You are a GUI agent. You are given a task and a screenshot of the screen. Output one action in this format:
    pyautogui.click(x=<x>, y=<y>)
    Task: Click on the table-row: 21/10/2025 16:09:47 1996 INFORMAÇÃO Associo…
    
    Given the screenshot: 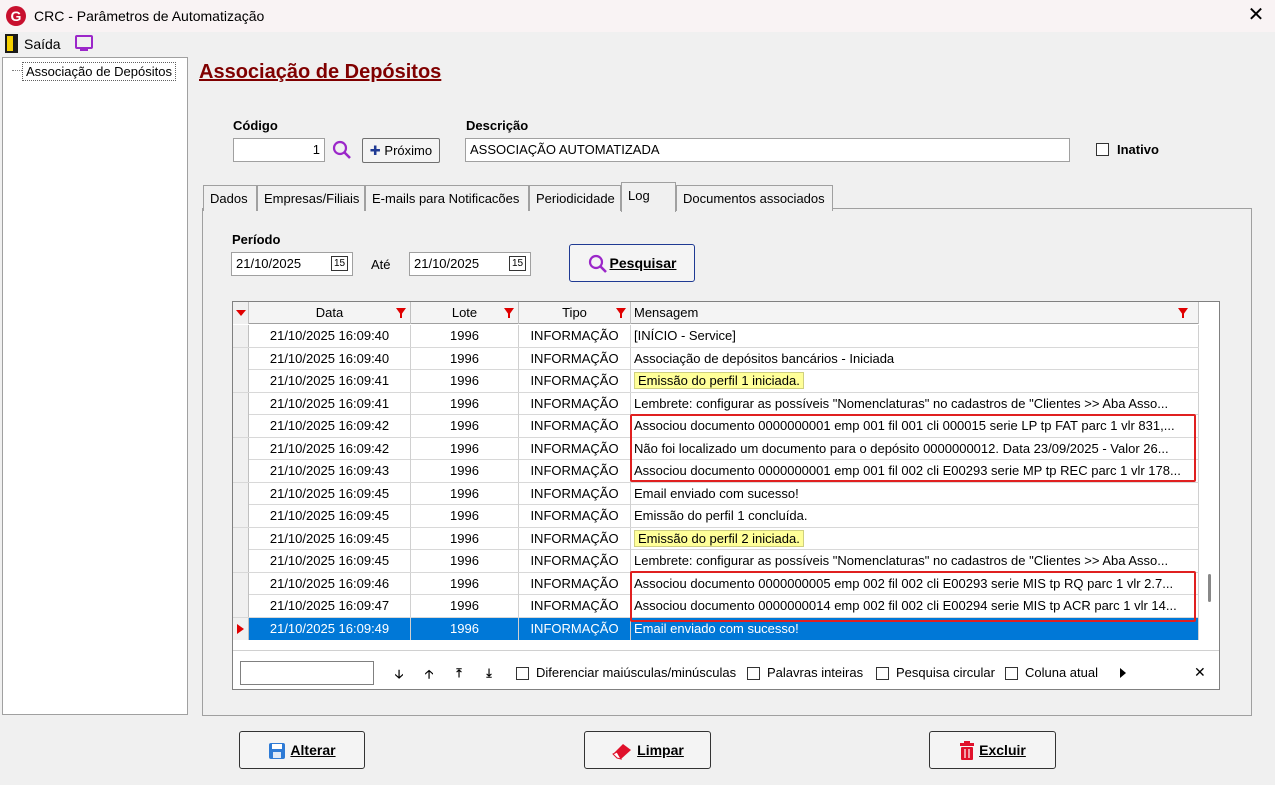 What is the action you would take?
    pyautogui.click(x=716, y=606)
    